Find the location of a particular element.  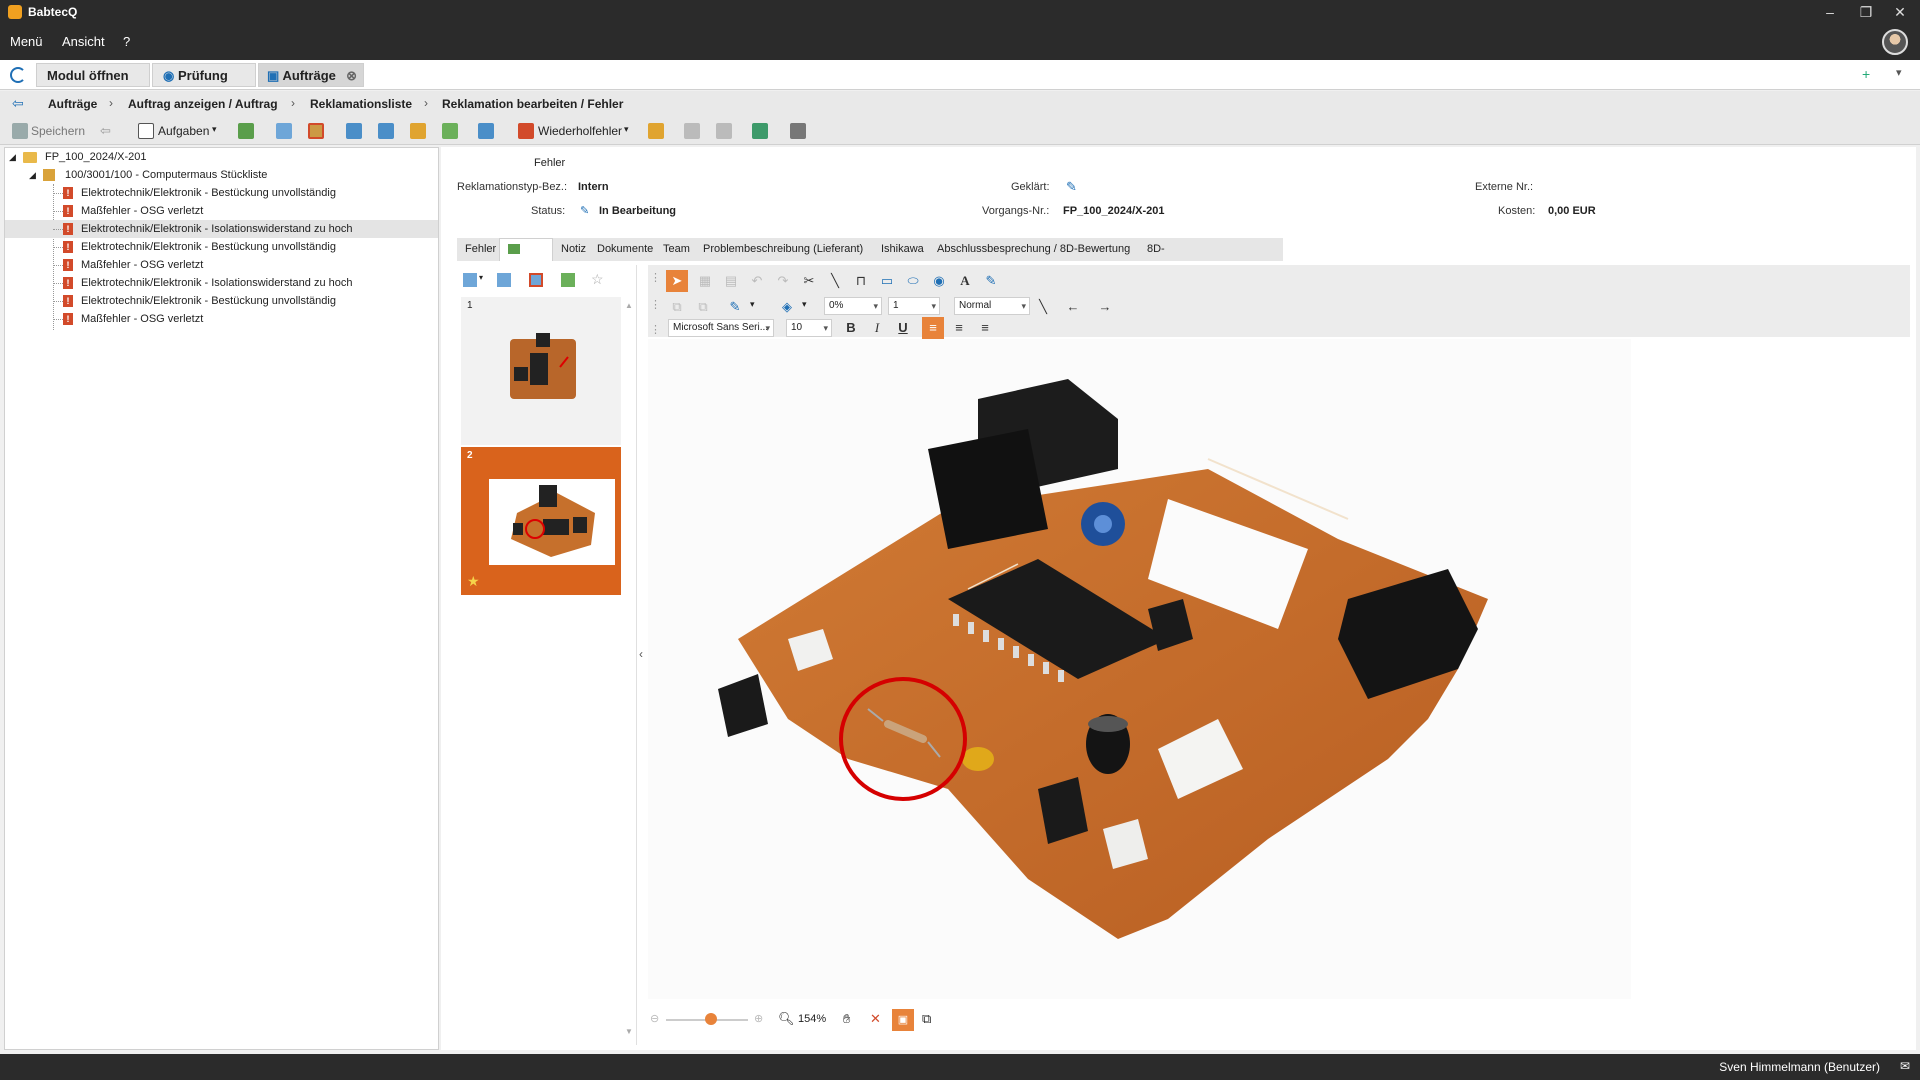

fit-off-icon: ✕ is located at coordinates (875, 1019).